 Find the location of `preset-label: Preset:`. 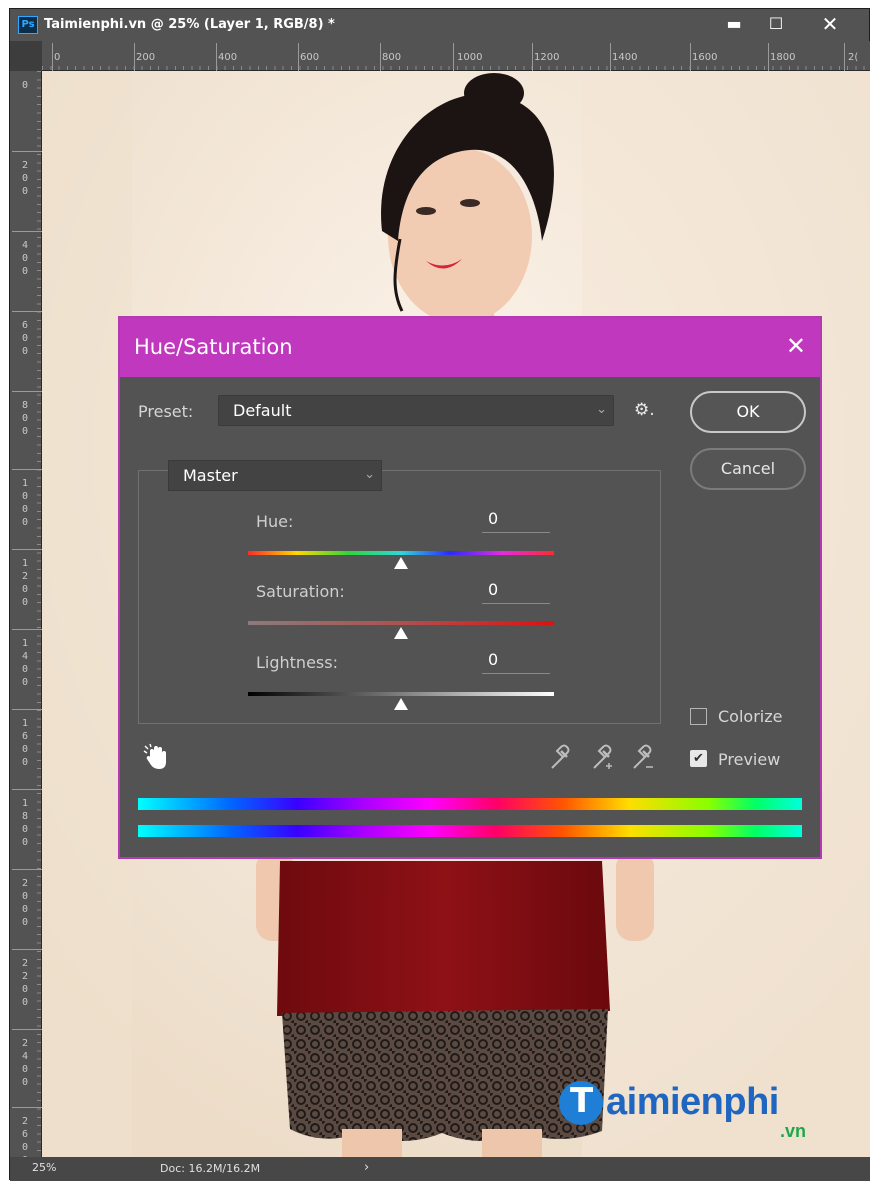

preset-label: Preset: is located at coordinates (166, 411).